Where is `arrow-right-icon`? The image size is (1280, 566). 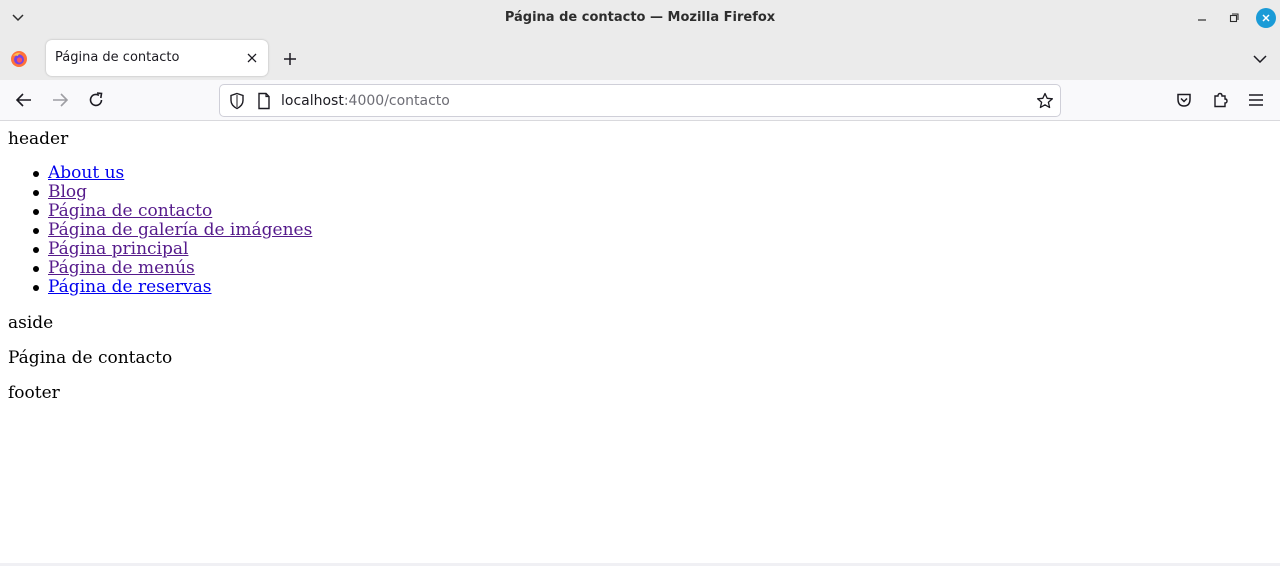 arrow-right-icon is located at coordinates (60, 100).